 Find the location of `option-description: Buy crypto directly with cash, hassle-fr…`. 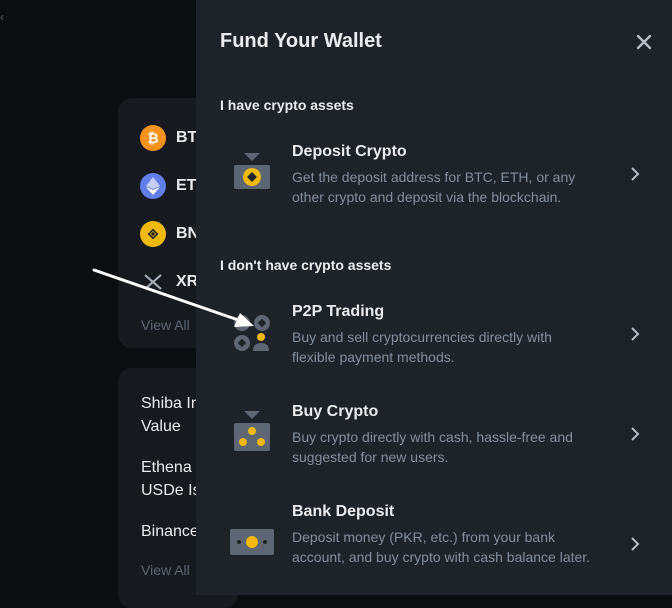

option-description: Buy crypto directly with cash, hassle-fr… is located at coordinates (432, 447).